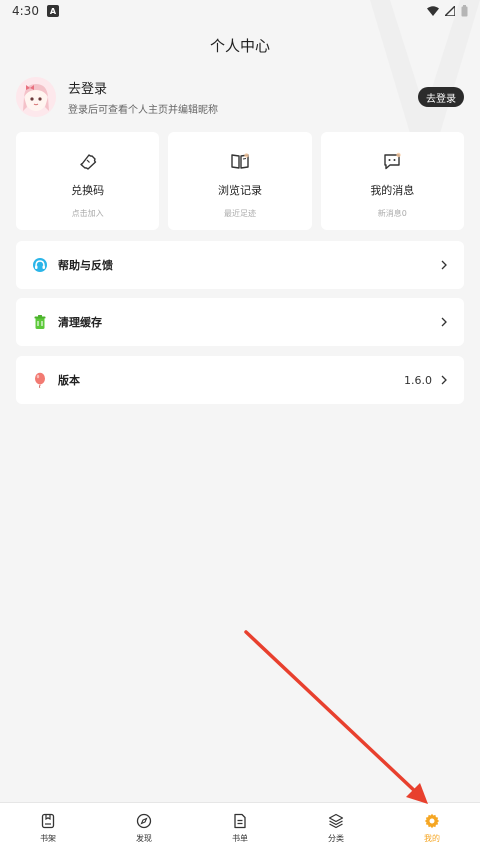 The height and width of the screenshot is (853, 480). What do you see at coordinates (88, 181) in the screenshot?
I see `redeem-code-card: 兑换码 点击加入` at bounding box center [88, 181].